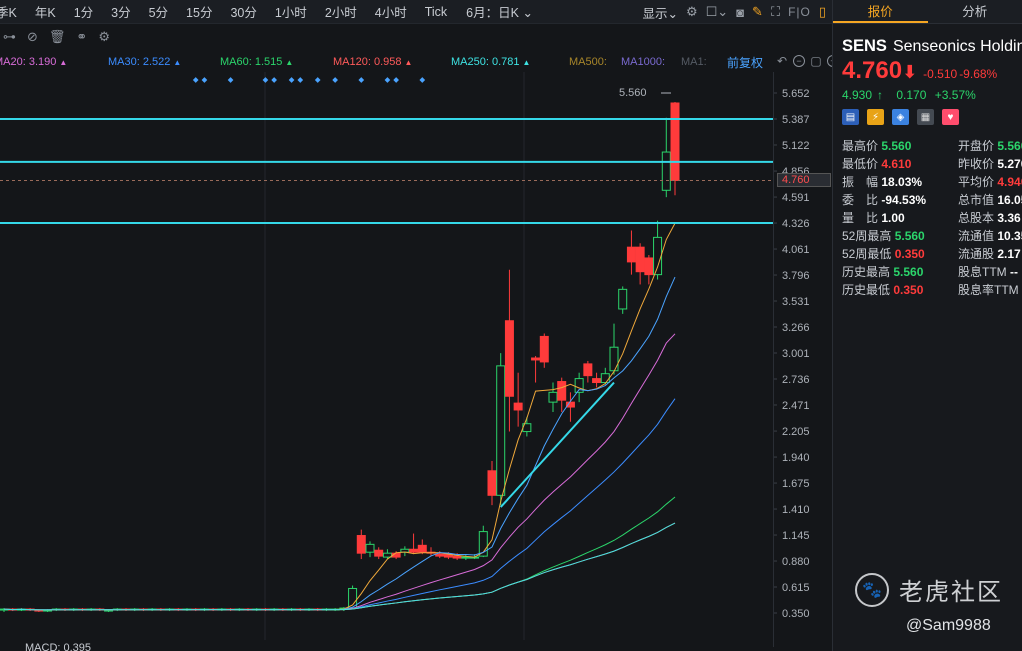 This screenshot has height=651, width=1022. I want to click on pencil-icon: ✎, so click(757, 12).